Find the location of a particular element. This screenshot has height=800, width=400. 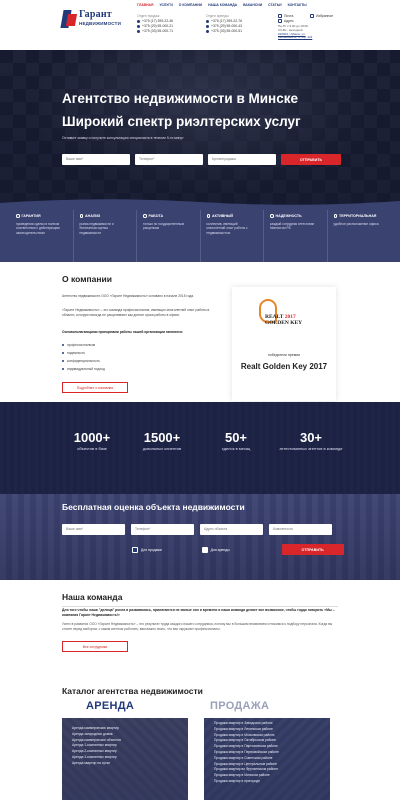

list-item: надежность is located at coordinates (83, 353).